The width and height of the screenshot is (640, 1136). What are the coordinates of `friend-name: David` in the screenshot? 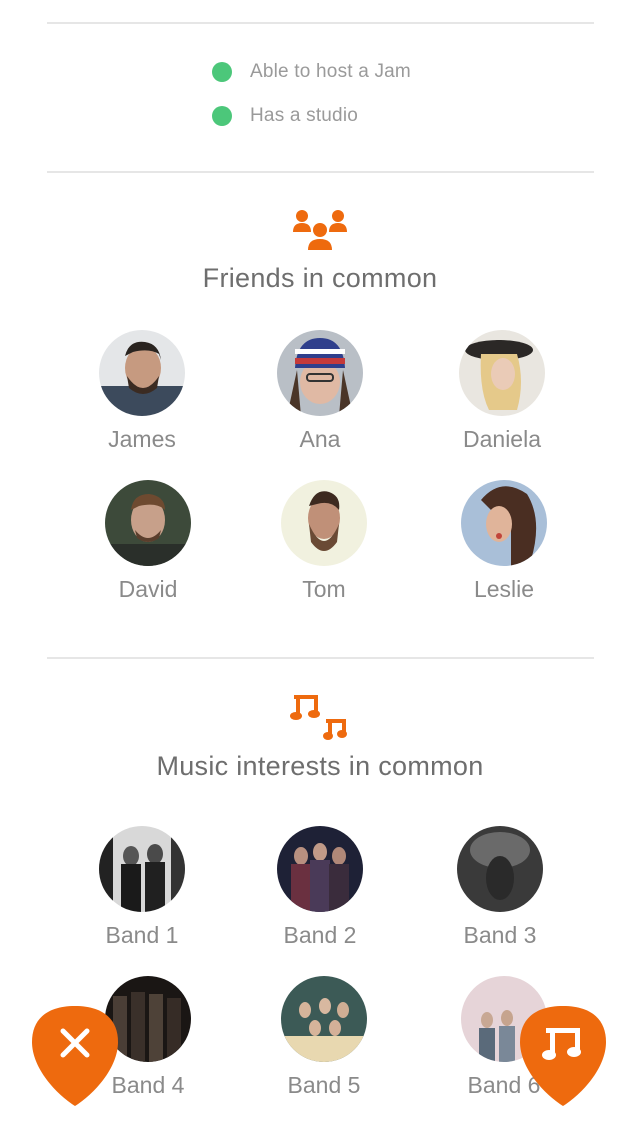 It's located at (148, 589).